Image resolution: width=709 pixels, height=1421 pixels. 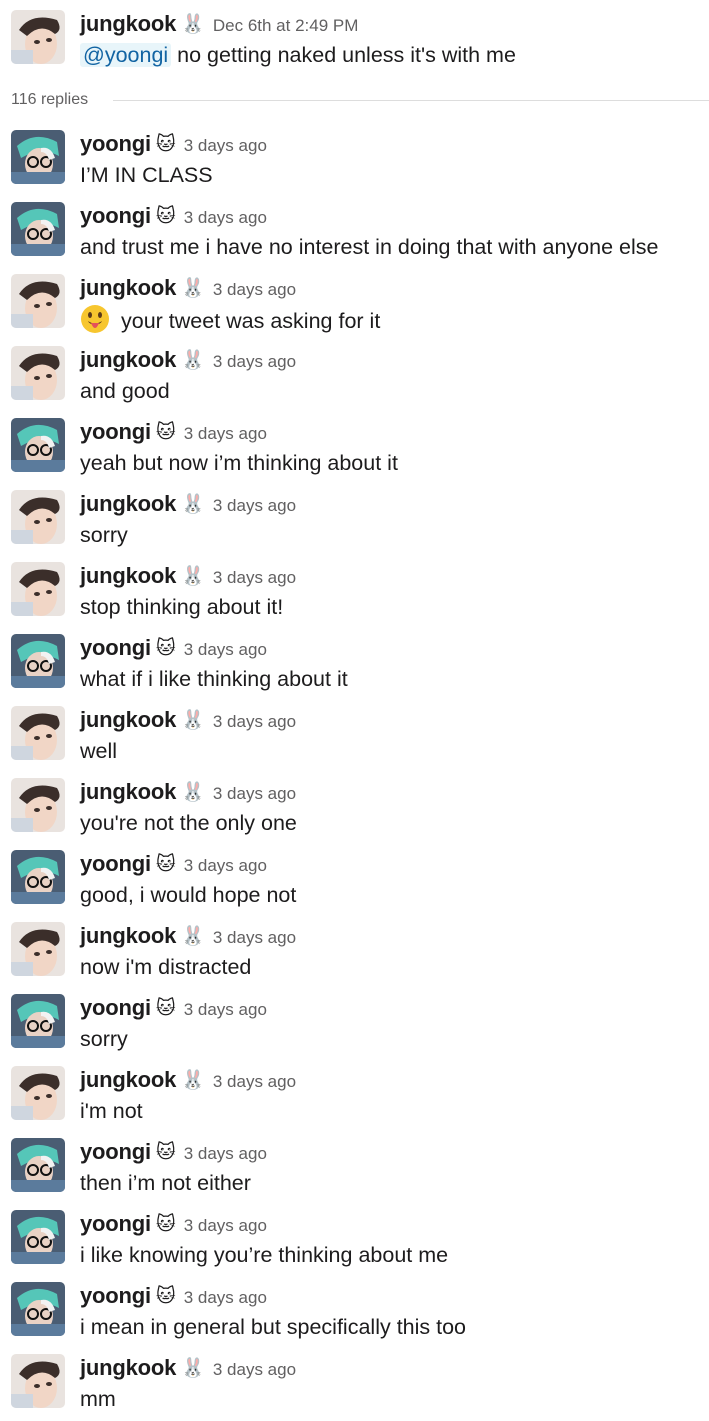 I want to click on reply-message: yoongi 🐱 3 days ago good, i would hope not, so click(x=354, y=886).